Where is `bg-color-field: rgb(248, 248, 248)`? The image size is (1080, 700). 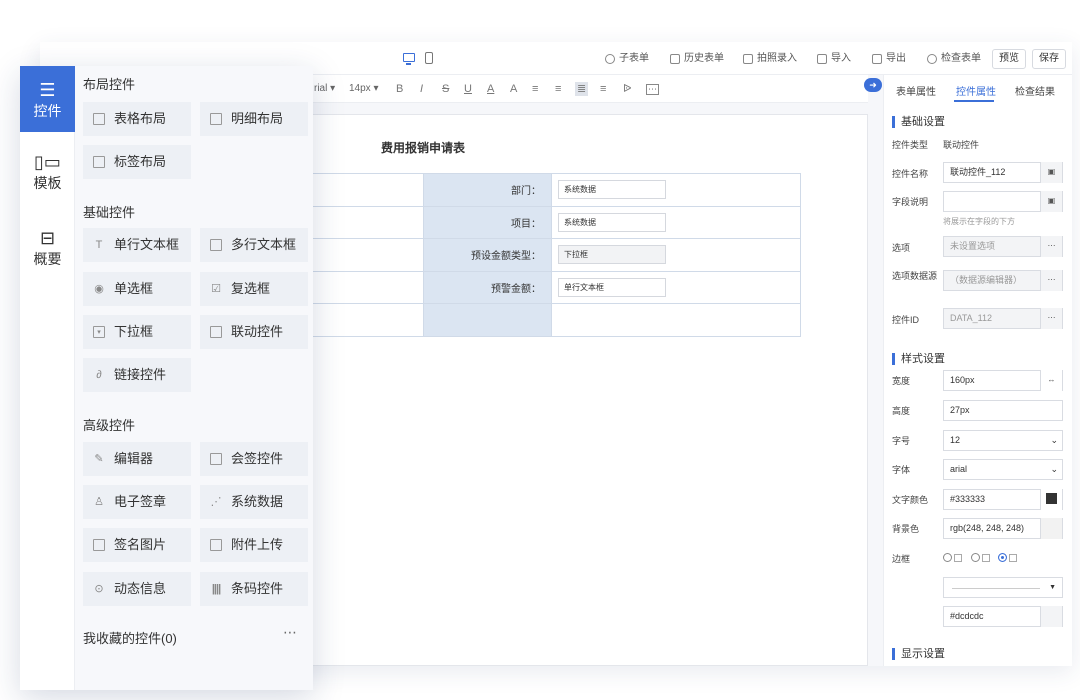 bg-color-field: rgb(248, 248, 248) is located at coordinates (1003, 528).